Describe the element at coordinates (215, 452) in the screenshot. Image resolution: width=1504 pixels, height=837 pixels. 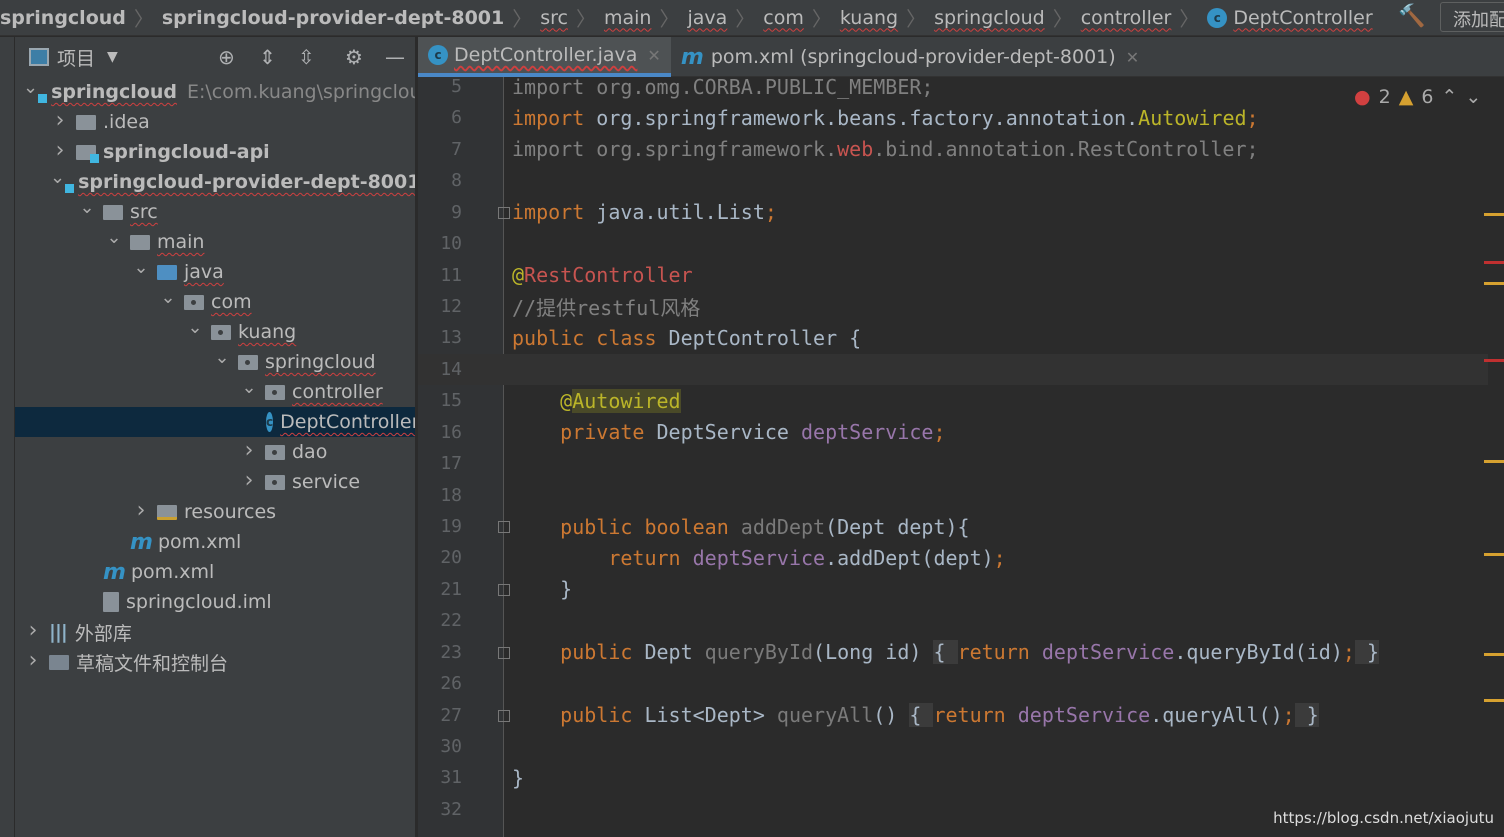
I see `tree-item: › dao` at that location.